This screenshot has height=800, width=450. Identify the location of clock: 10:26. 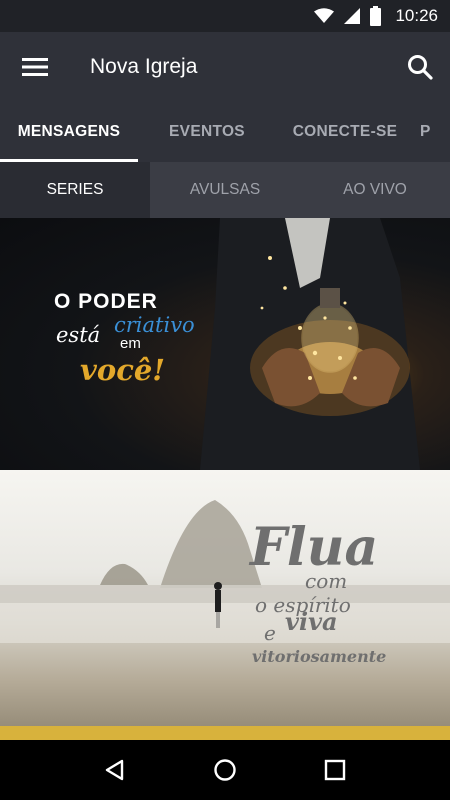
(416, 15).